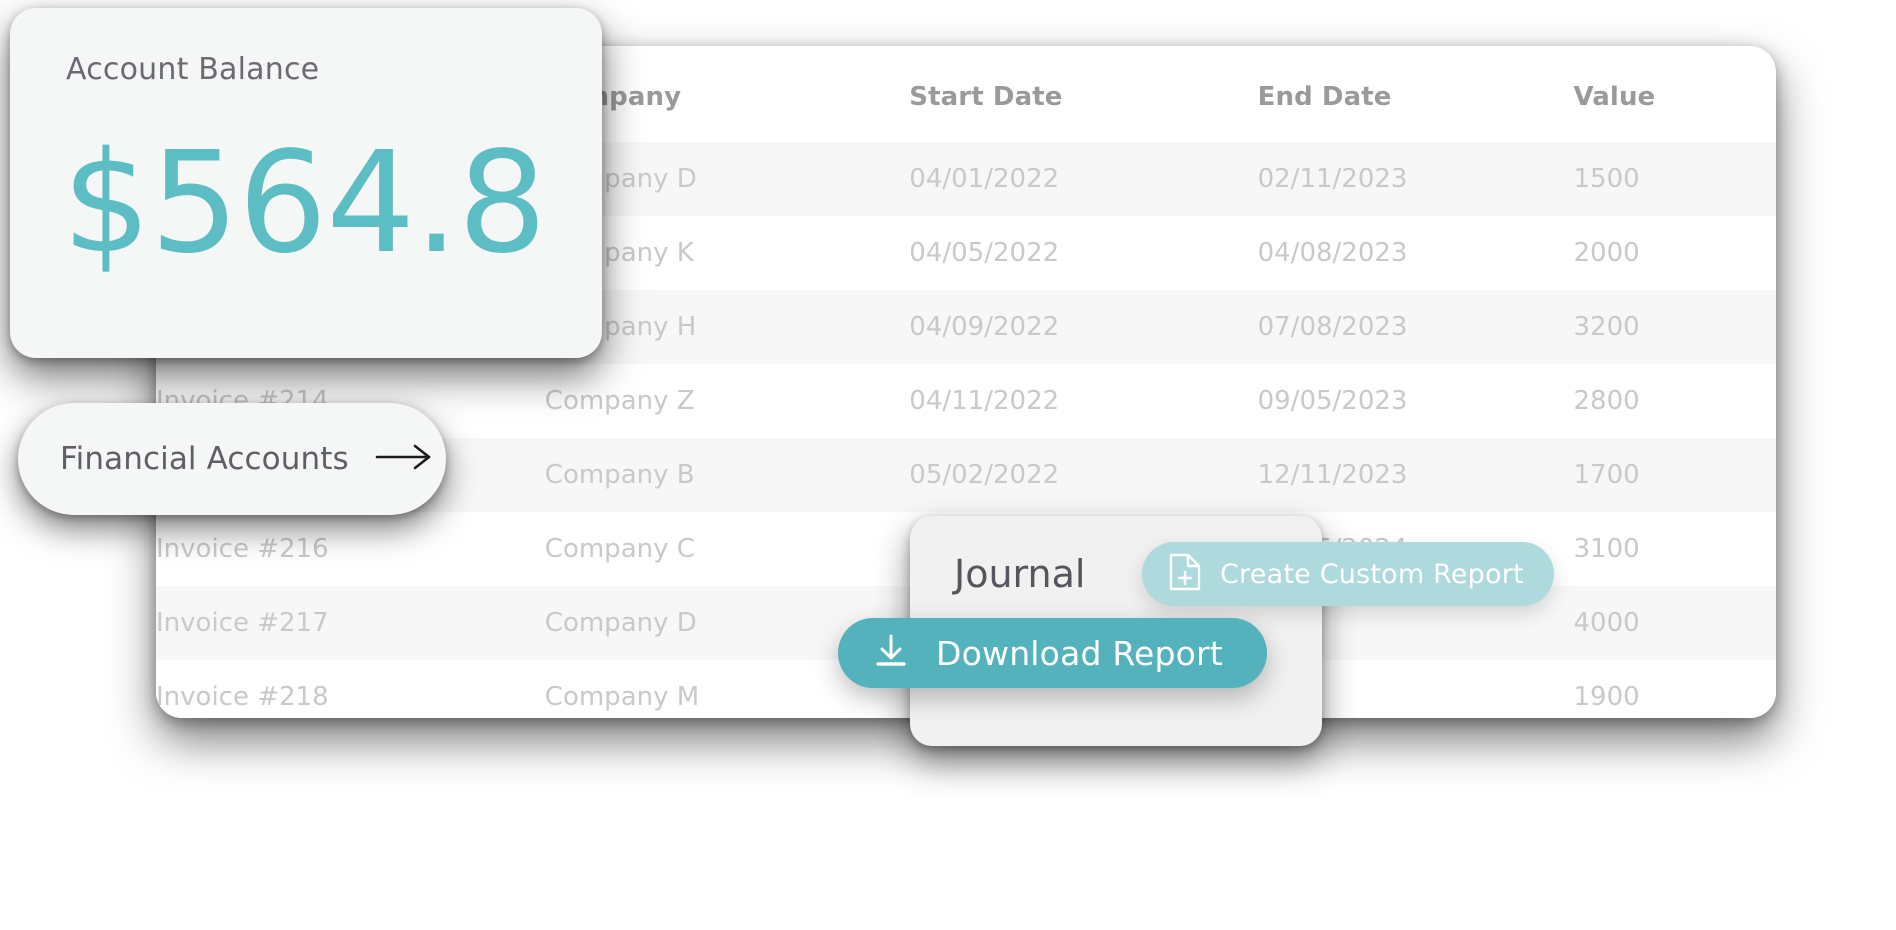  Describe the element at coordinates (984, 179) in the screenshot. I see `cell-start-date: 04/01/2022` at that location.